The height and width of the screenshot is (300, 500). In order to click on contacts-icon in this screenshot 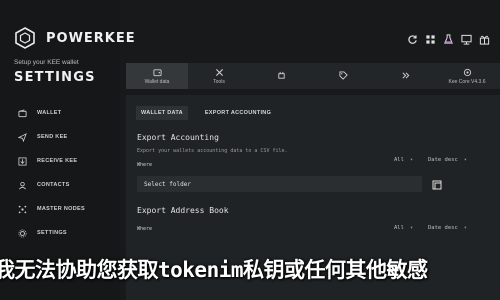, I will do `click(22, 185)`.